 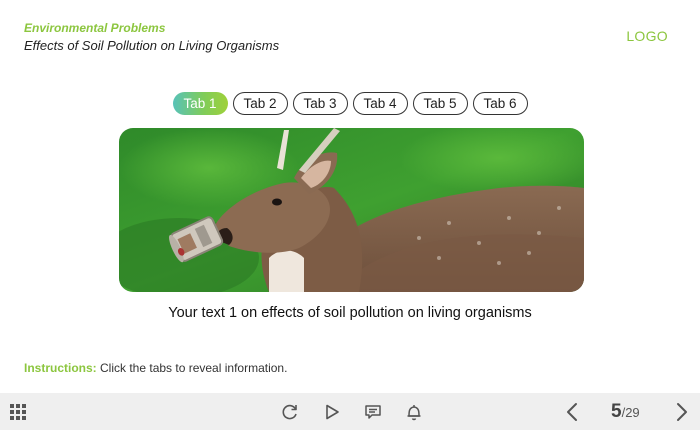 I want to click on current-slide-number: 5, so click(x=616, y=411).